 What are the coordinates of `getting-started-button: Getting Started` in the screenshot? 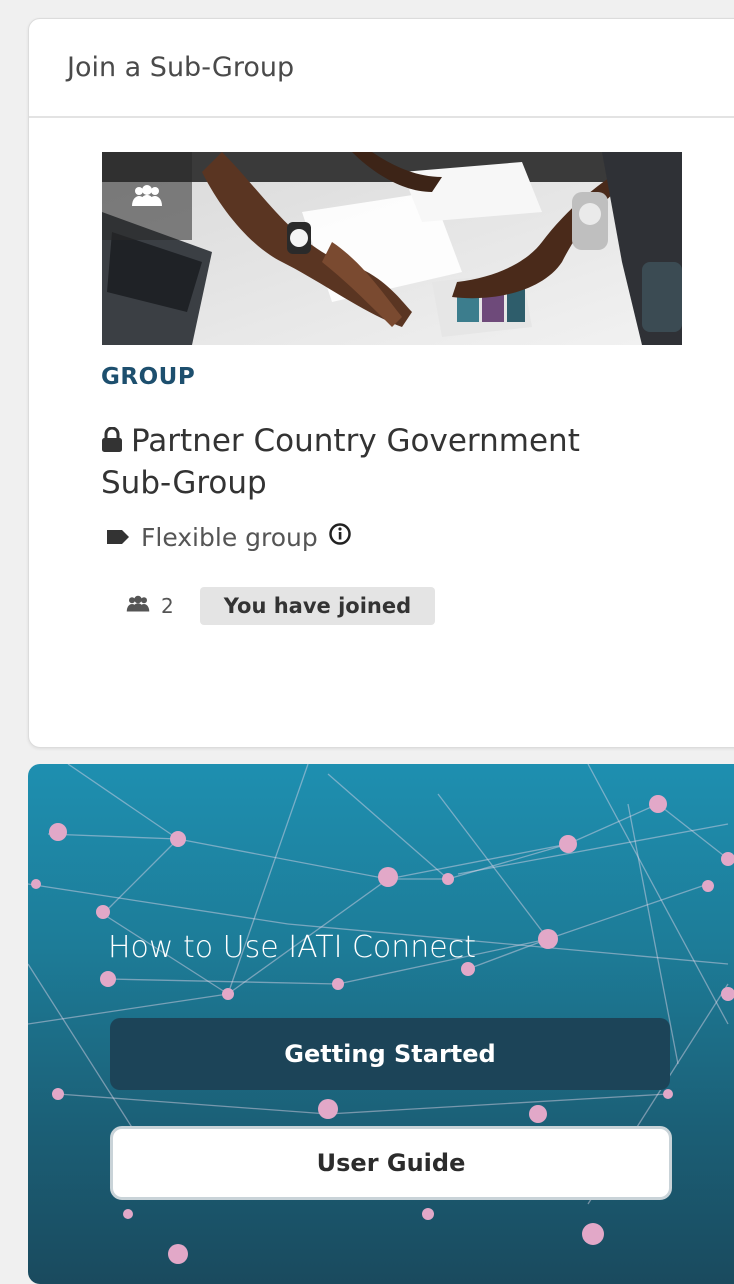 It's located at (390, 1054).